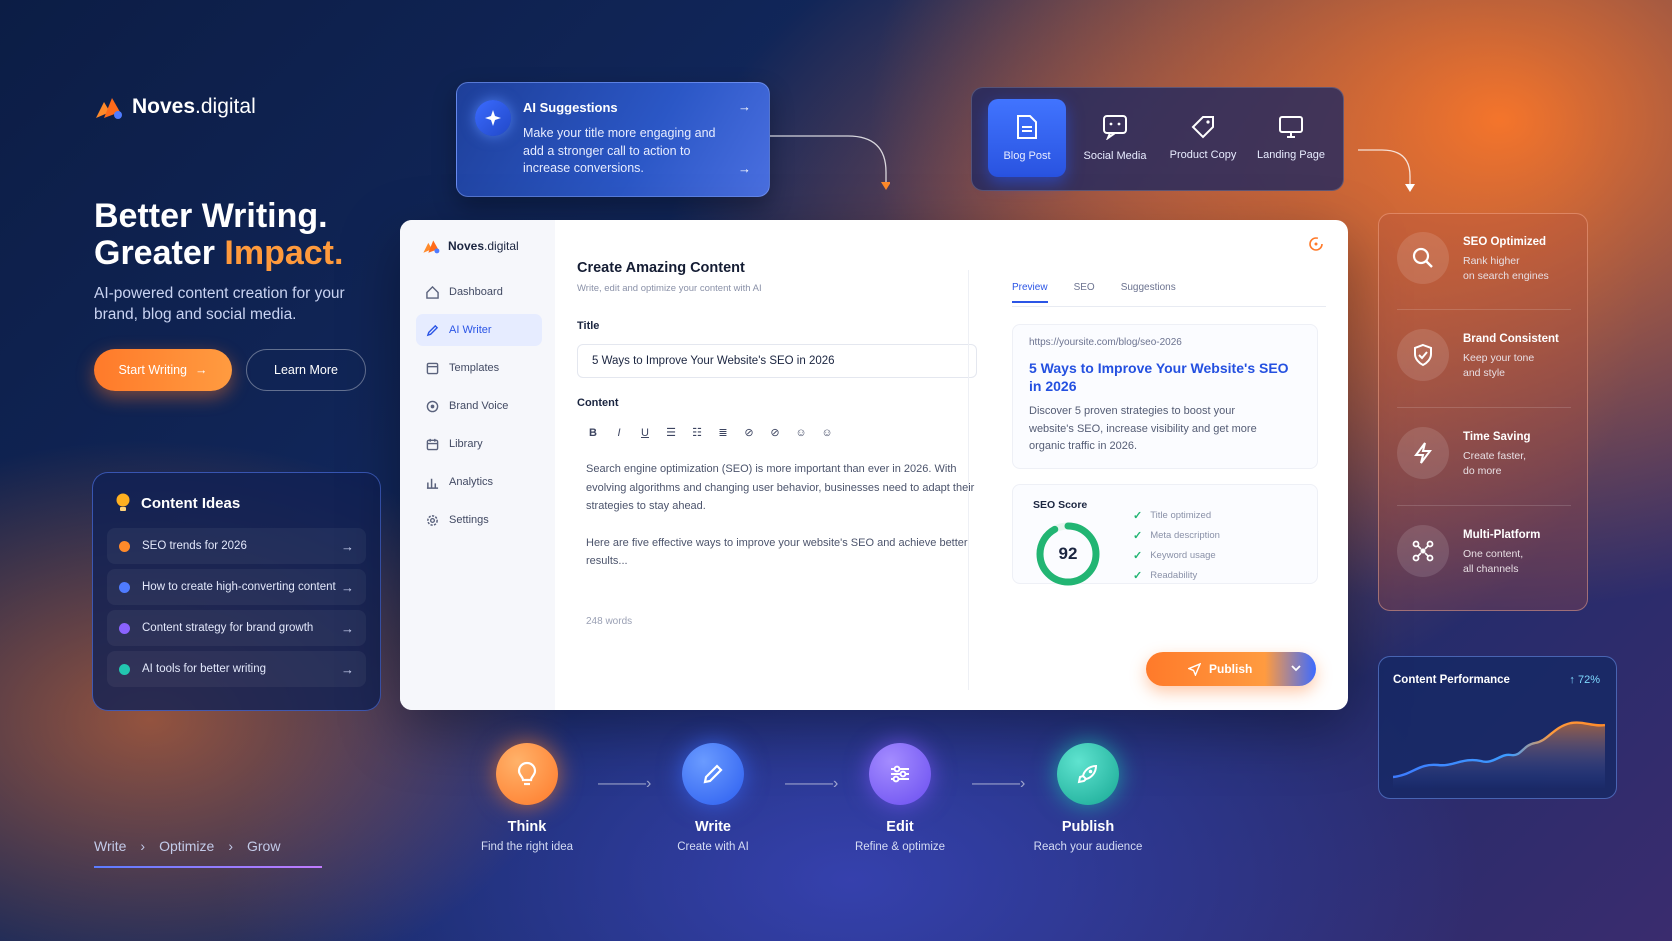 The height and width of the screenshot is (941, 1672). I want to click on breadcrumb-item: Write, so click(110, 846).